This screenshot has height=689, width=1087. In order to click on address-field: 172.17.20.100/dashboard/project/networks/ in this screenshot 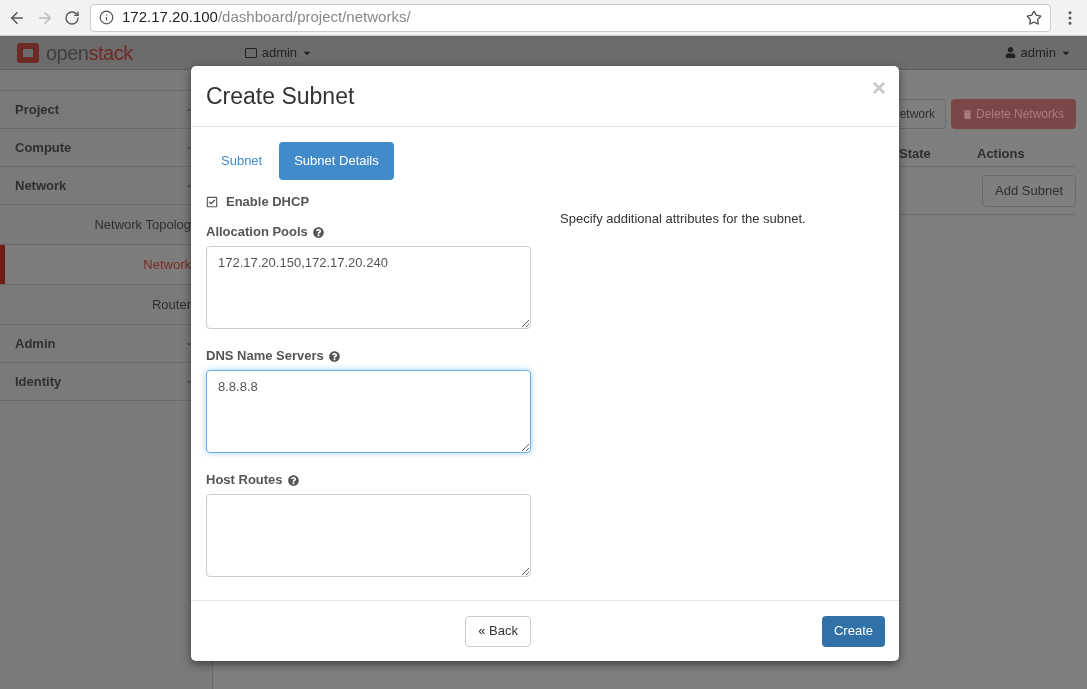, I will do `click(570, 17)`.